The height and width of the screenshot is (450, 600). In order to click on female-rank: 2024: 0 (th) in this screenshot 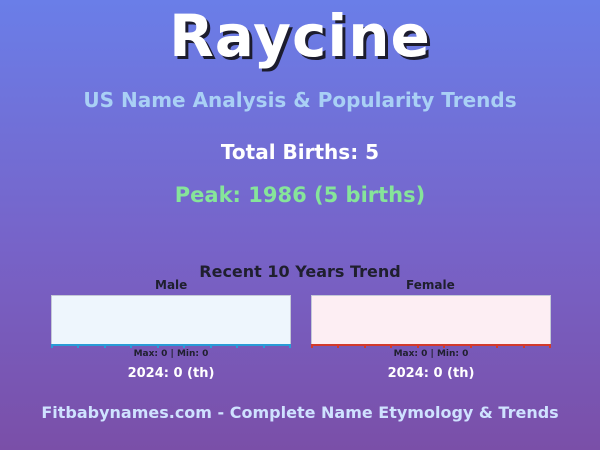, I will do `click(431, 373)`.